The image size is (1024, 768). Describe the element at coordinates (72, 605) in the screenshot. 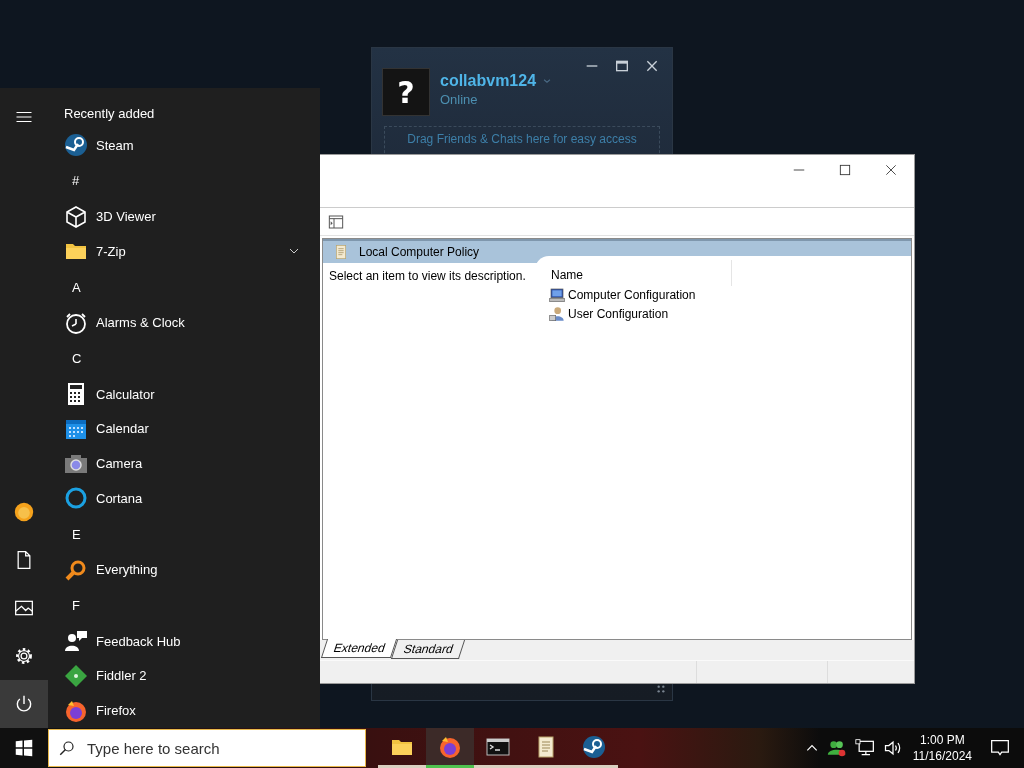

I see `letter-heading: F` at that location.